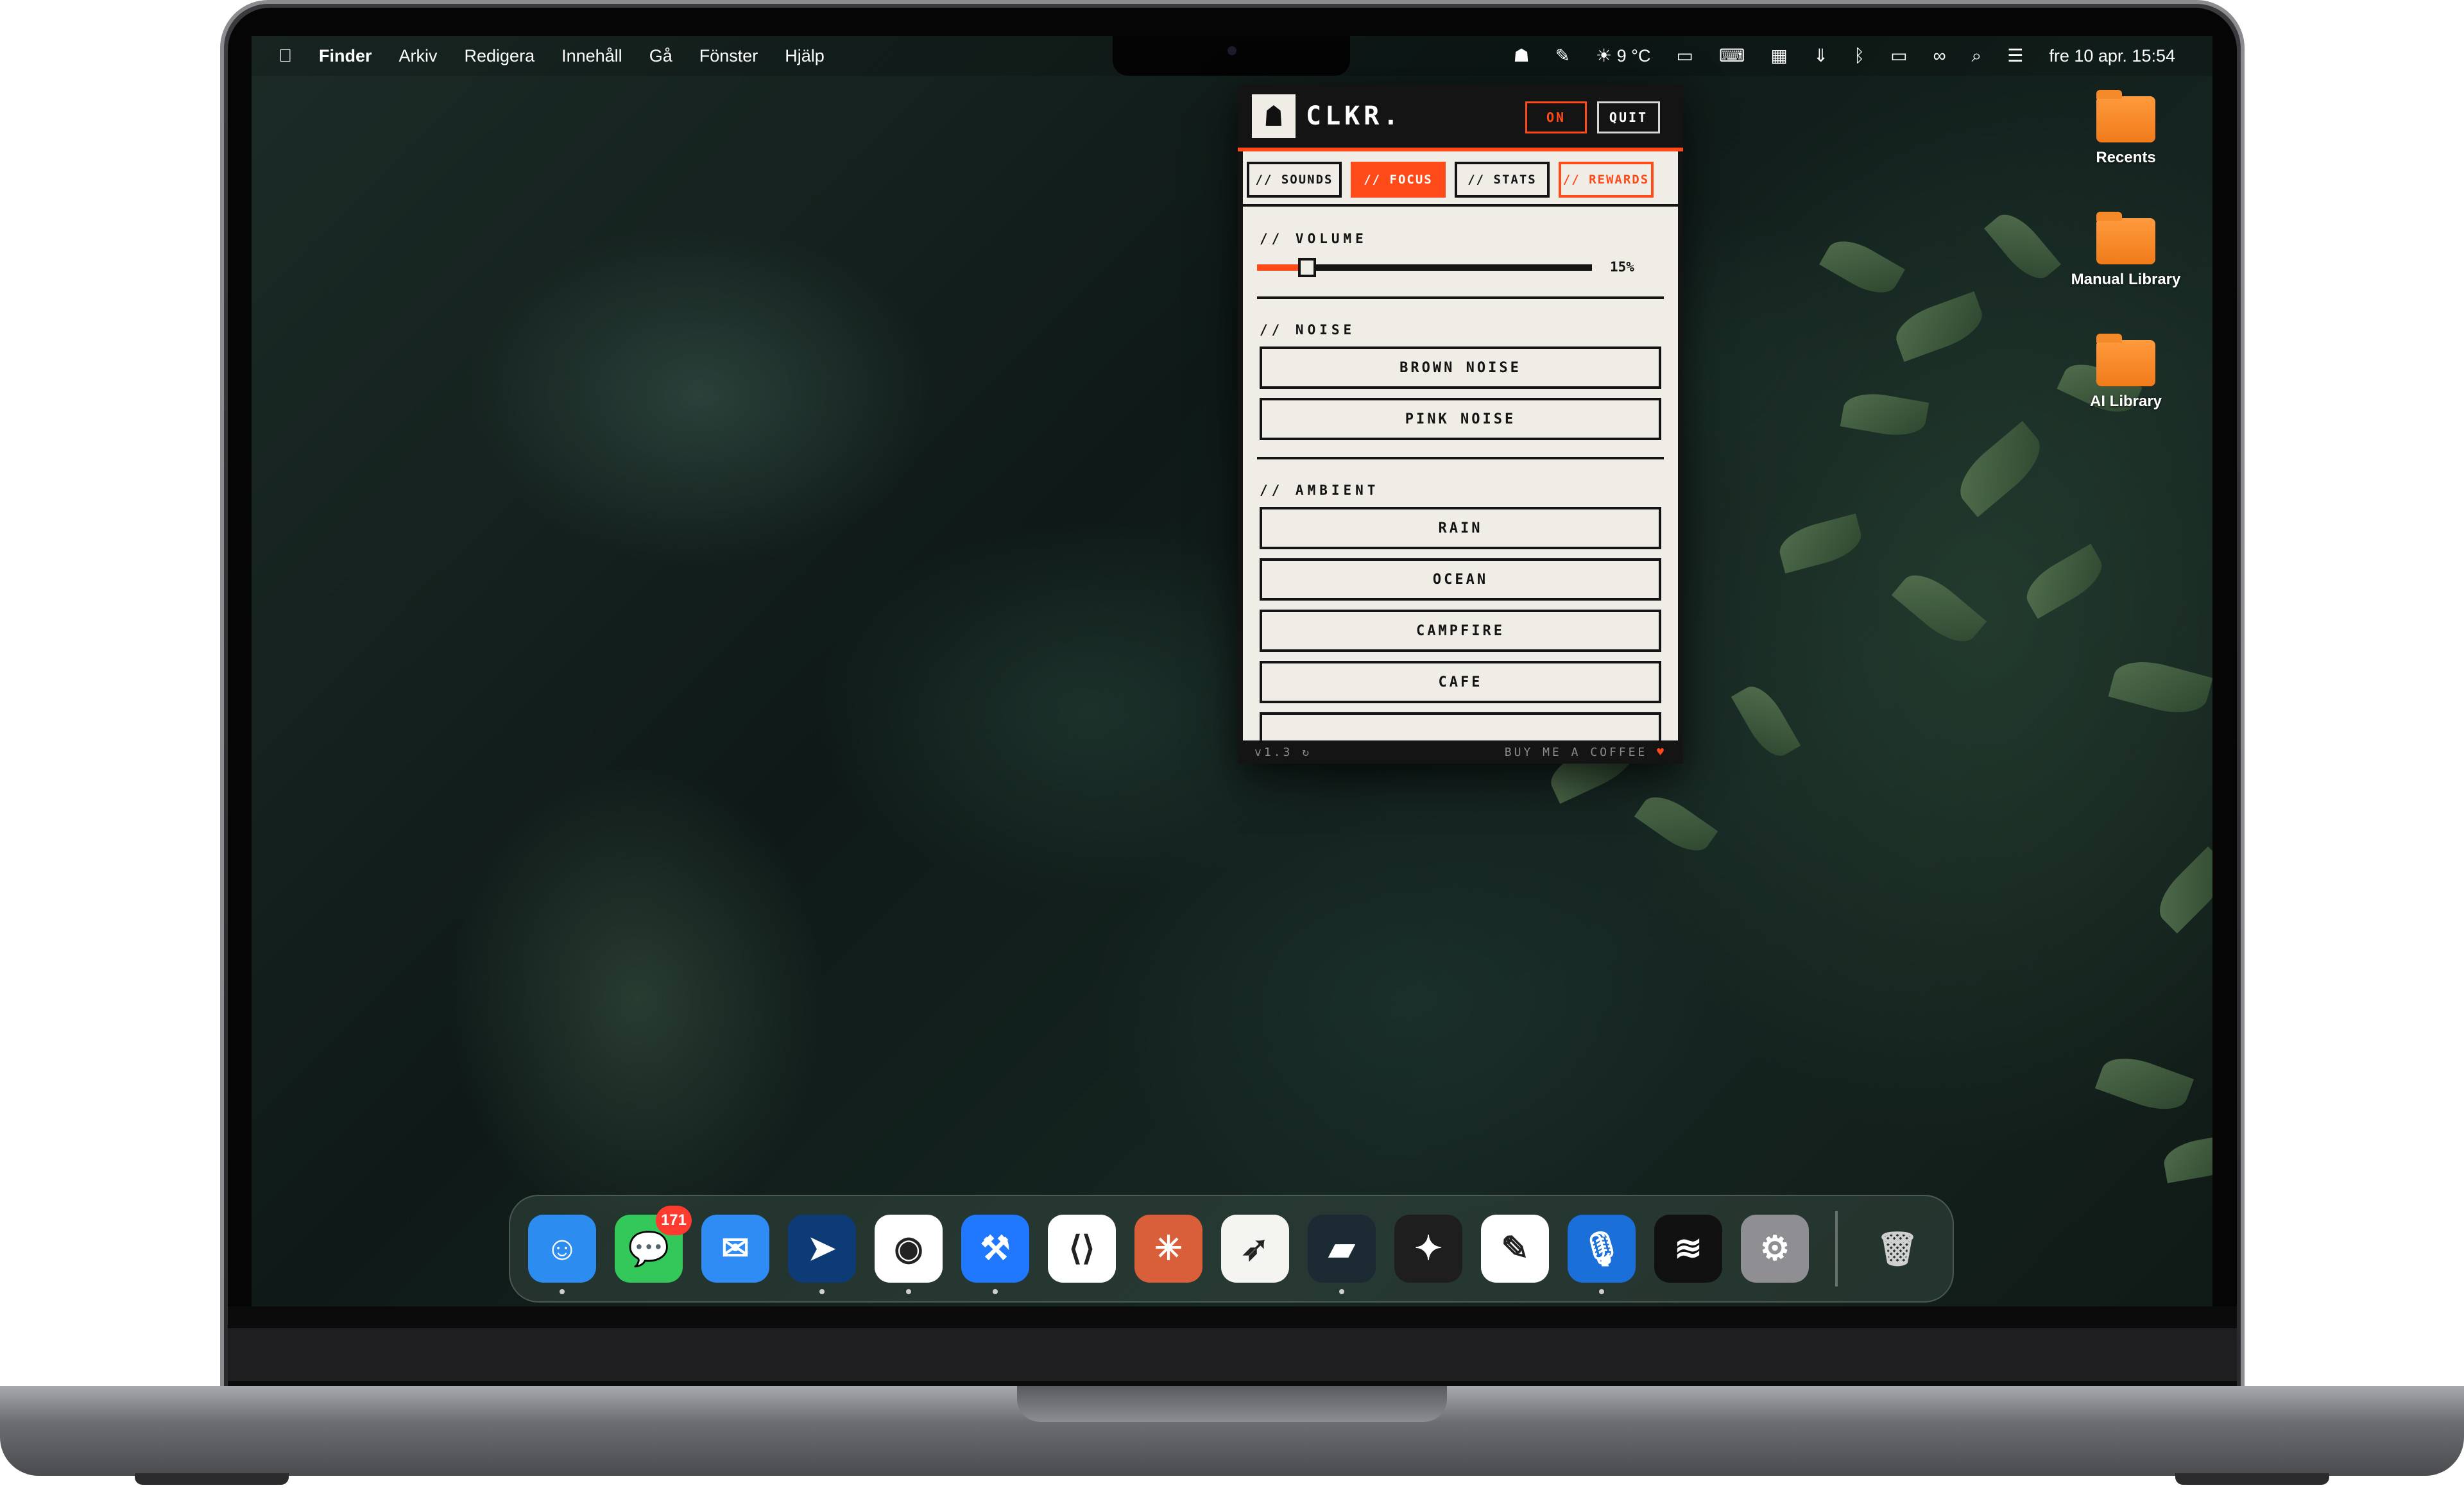  I want to click on tab-stats: // STATS, so click(1503, 180).